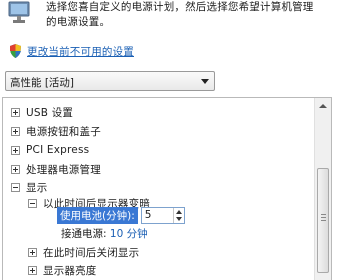  I want to click on tree-item-label: 显示, so click(37, 187).